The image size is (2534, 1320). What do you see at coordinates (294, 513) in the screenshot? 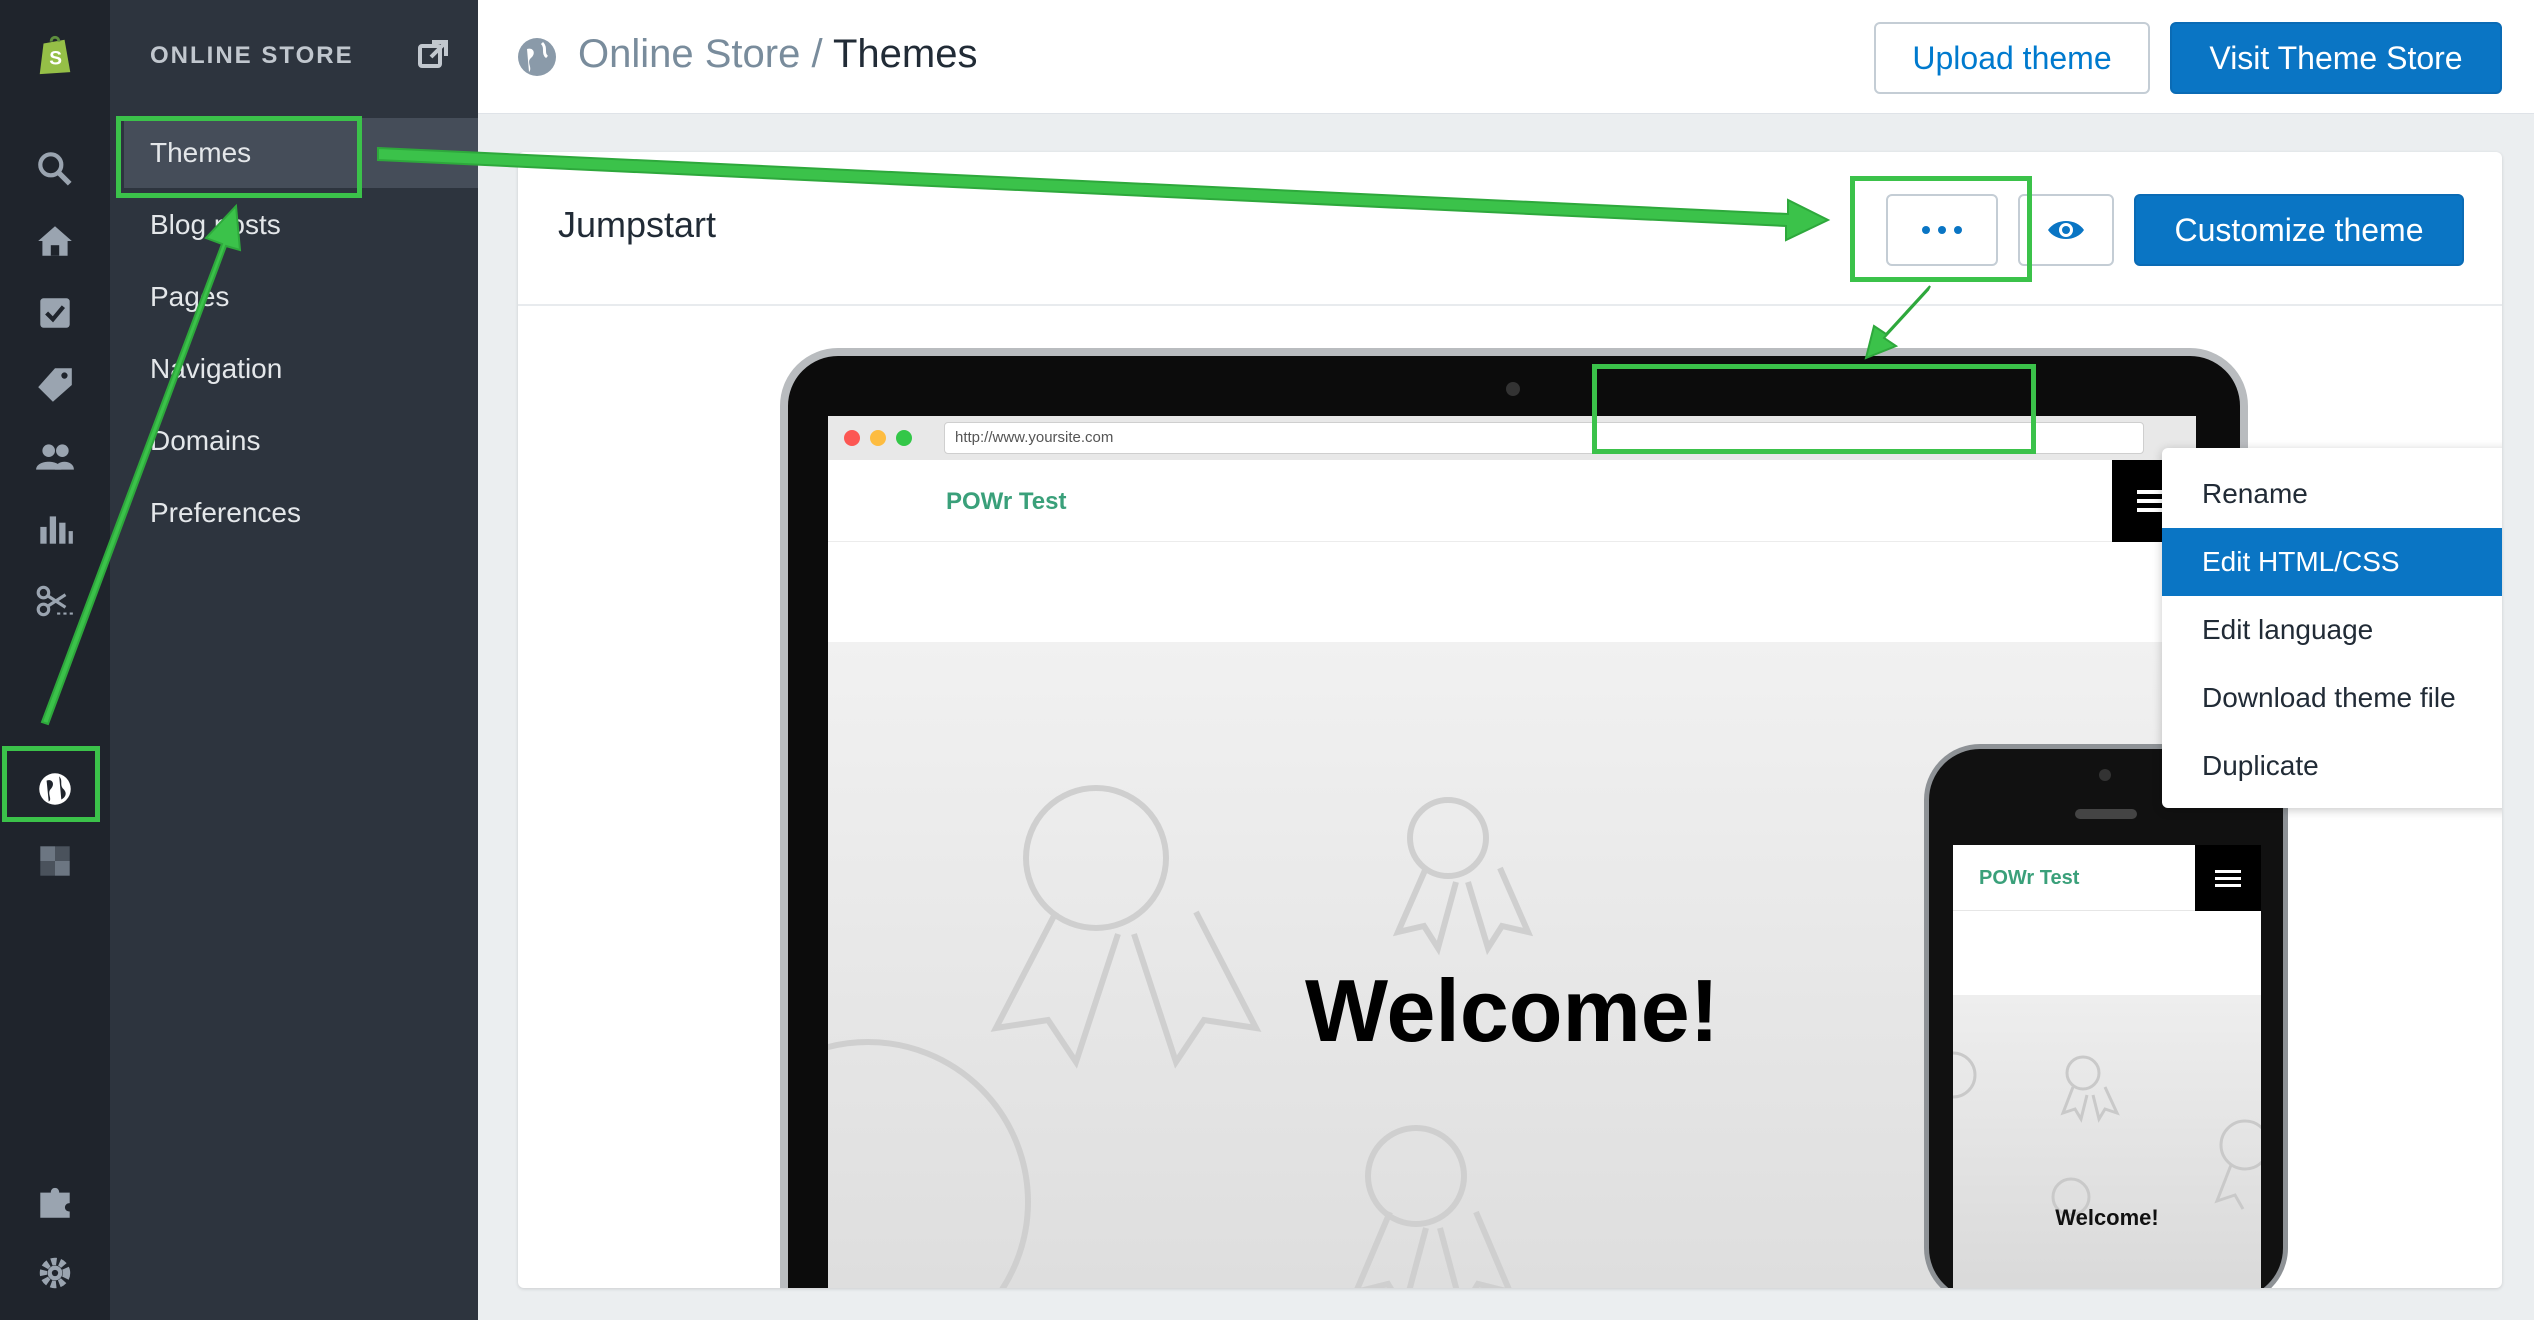
I see `sidebar-item-preferences: Preferences` at bounding box center [294, 513].